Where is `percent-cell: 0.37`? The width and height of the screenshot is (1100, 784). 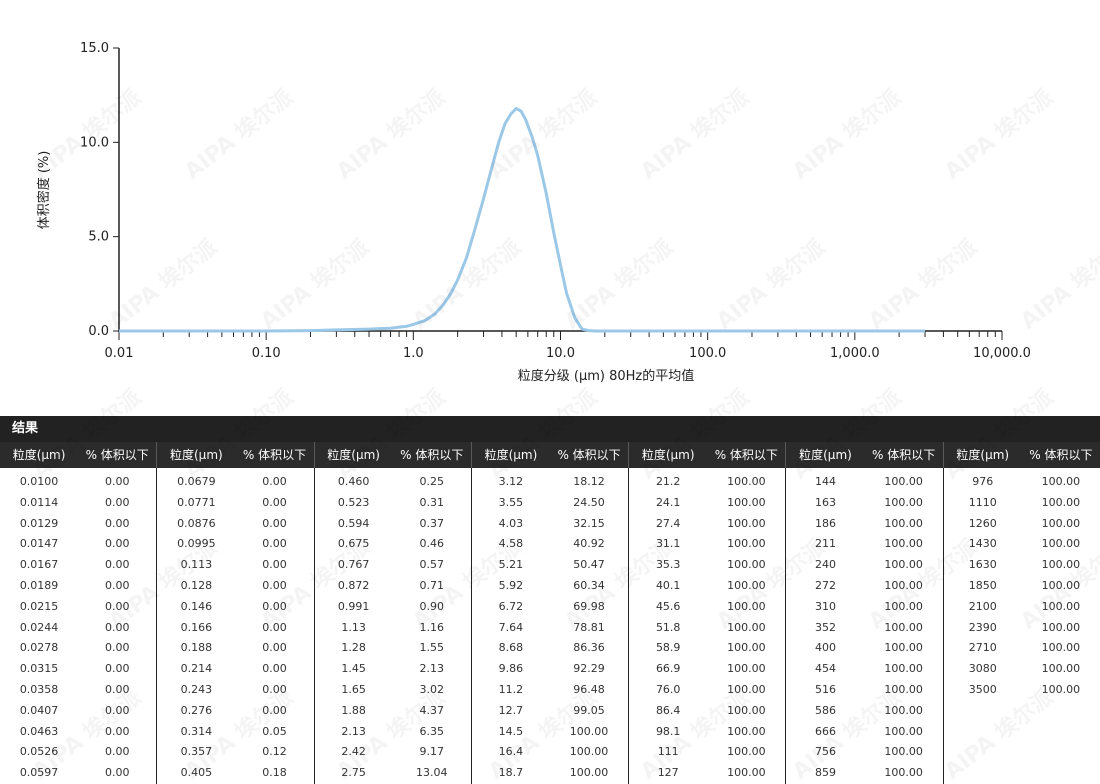 percent-cell: 0.37 is located at coordinates (432, 523).